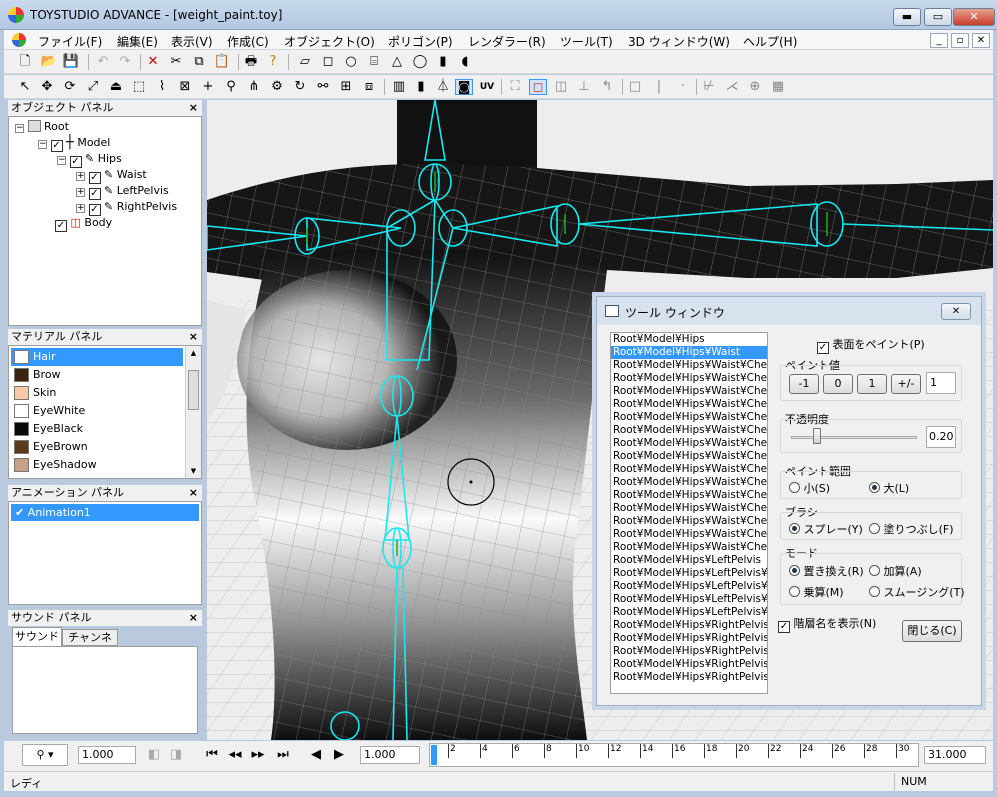  Describe the element at coordinates (917, 592) in the screenshot. I see `mode-smooth-radio: スムージング(T)` at that location.